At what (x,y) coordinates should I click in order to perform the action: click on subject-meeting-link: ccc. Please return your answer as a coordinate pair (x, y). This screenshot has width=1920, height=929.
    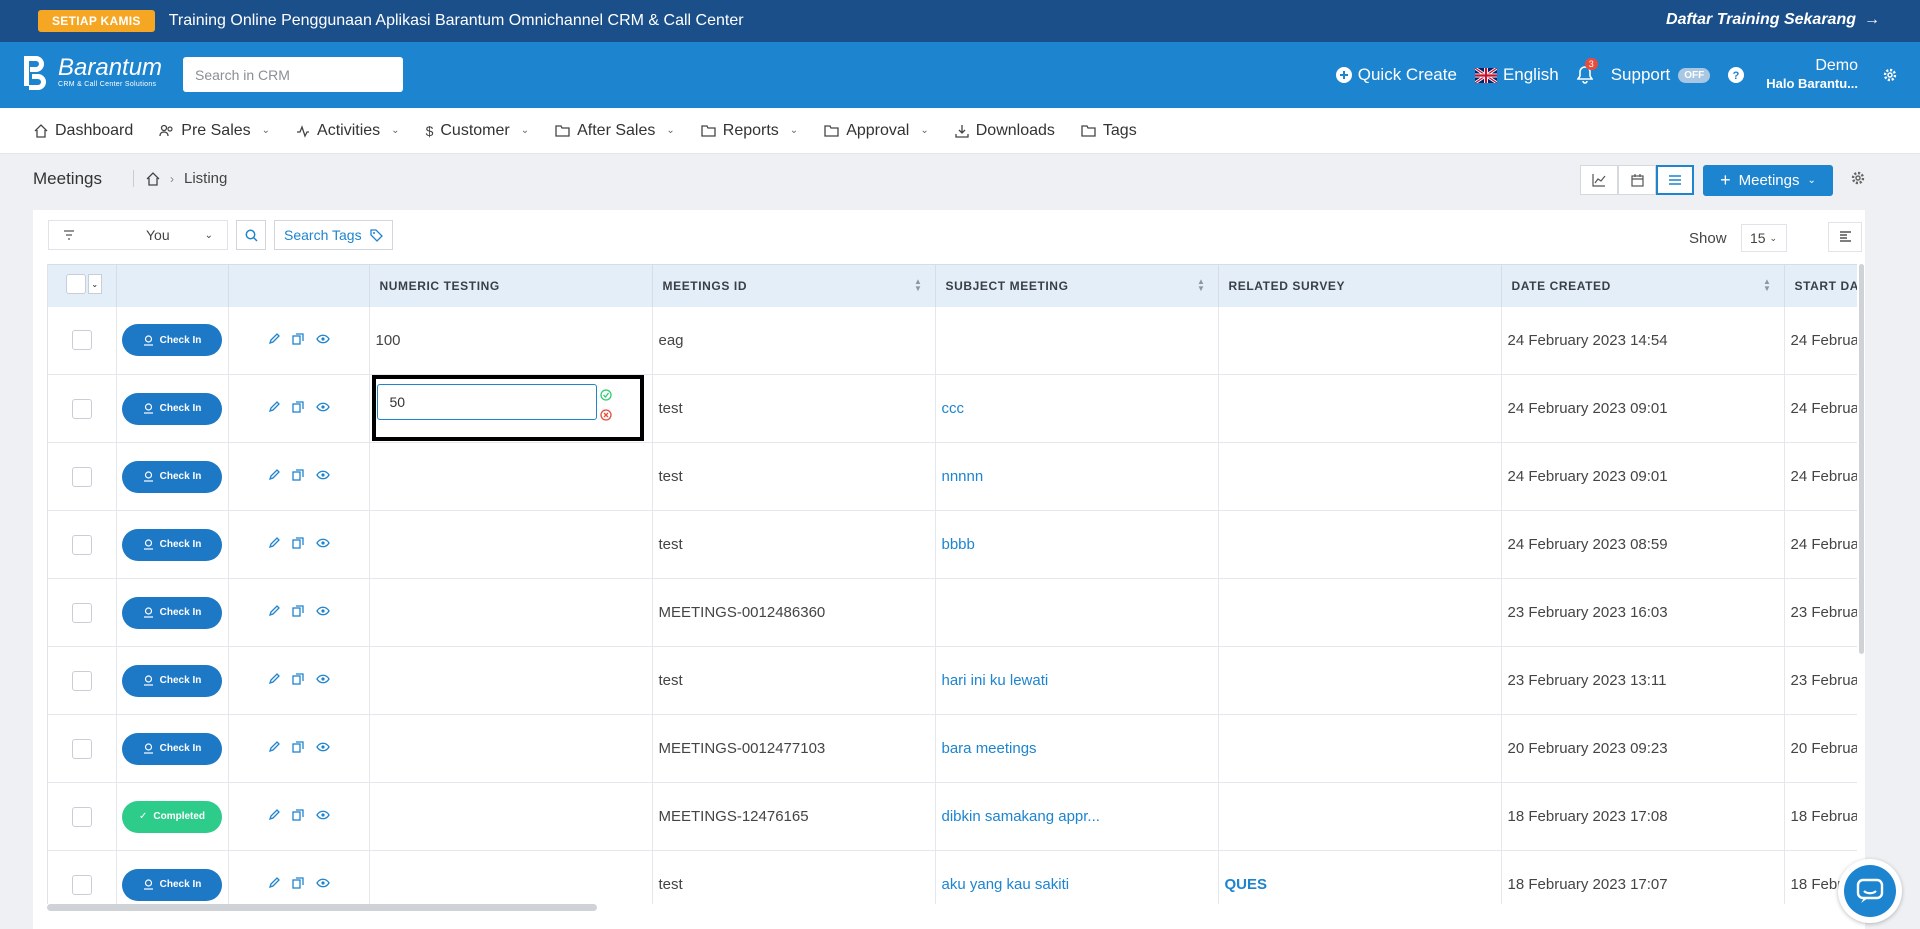
    Looking at the image, I should click on (1077, 408).